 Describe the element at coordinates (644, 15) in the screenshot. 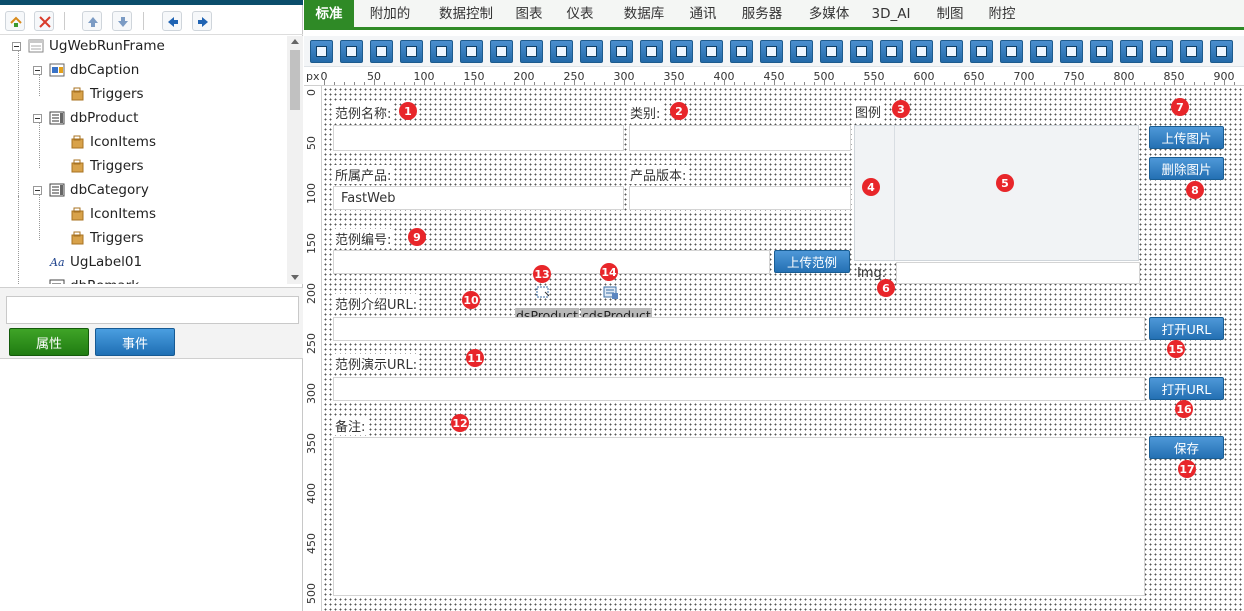

I see `tab-database: 数据库` at that location.